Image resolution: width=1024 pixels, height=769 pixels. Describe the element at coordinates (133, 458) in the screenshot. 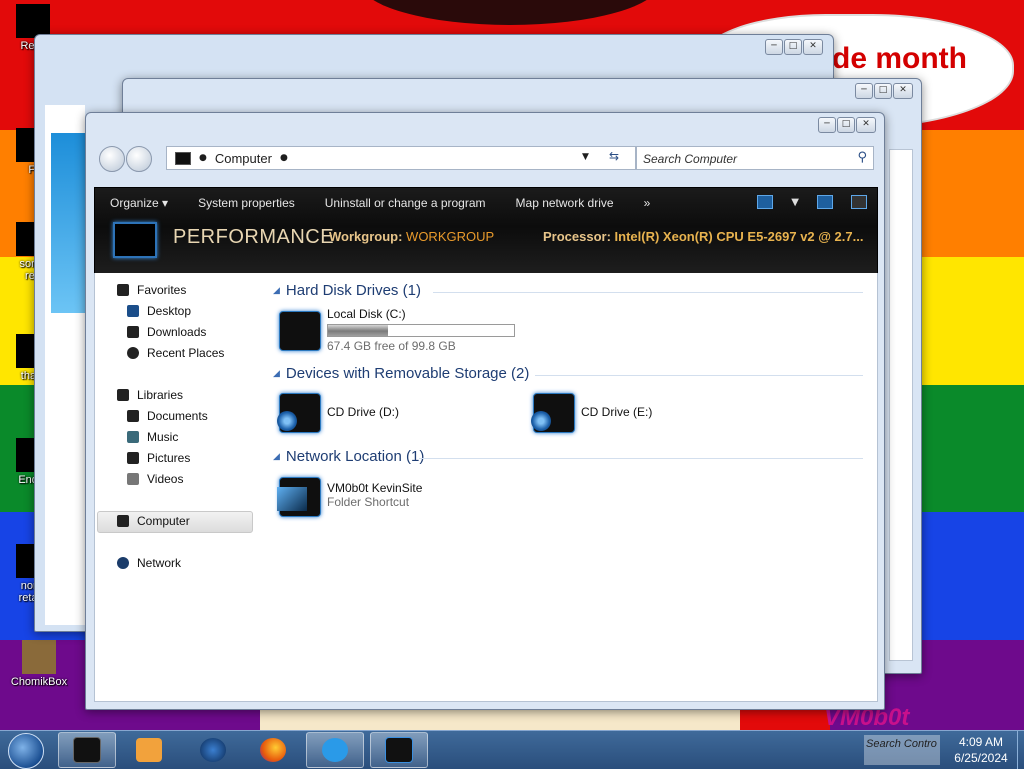

I see `pictures-icon` at that location.